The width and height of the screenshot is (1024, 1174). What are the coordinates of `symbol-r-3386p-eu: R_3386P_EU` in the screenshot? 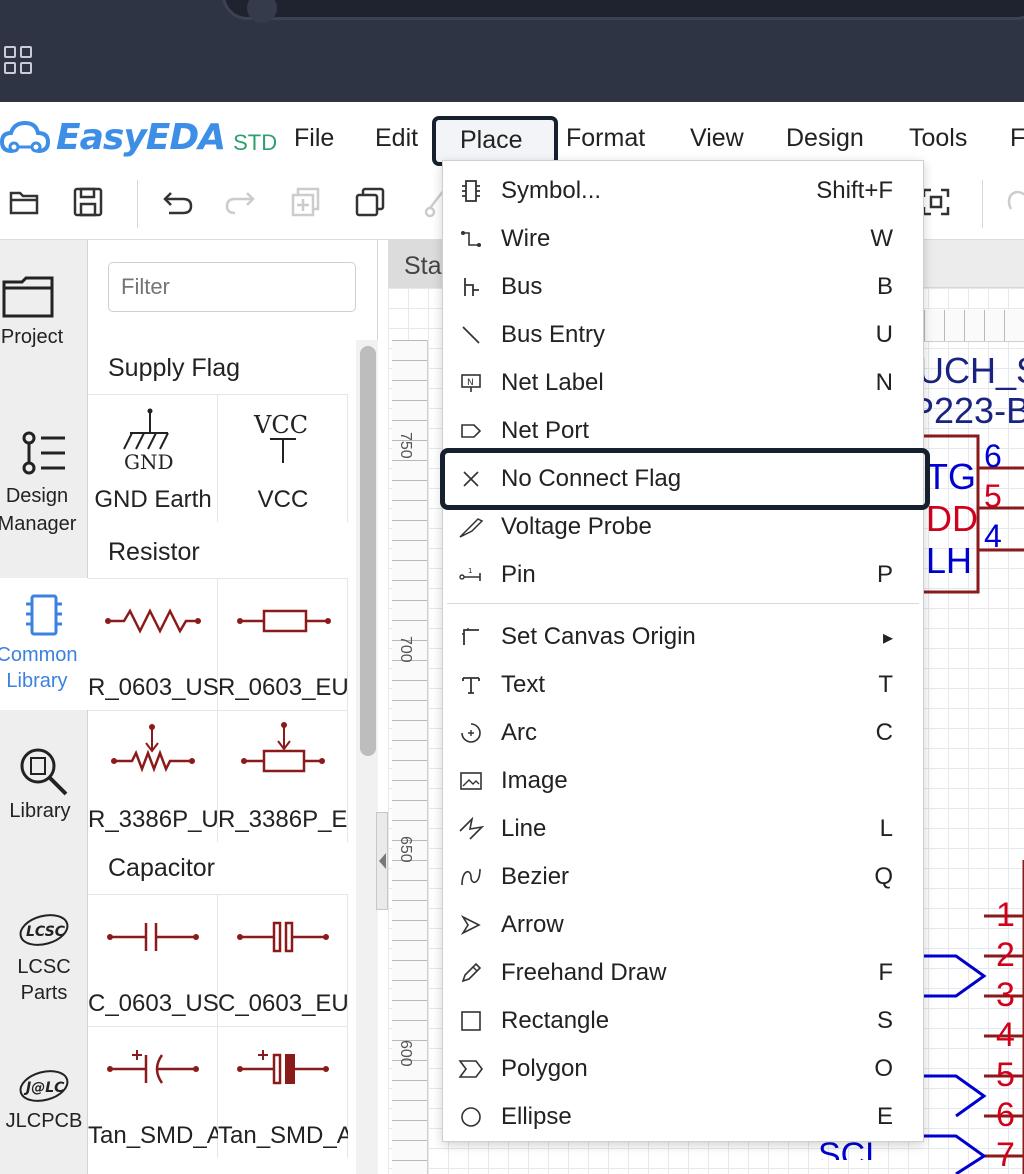 It's located at (283, 776).